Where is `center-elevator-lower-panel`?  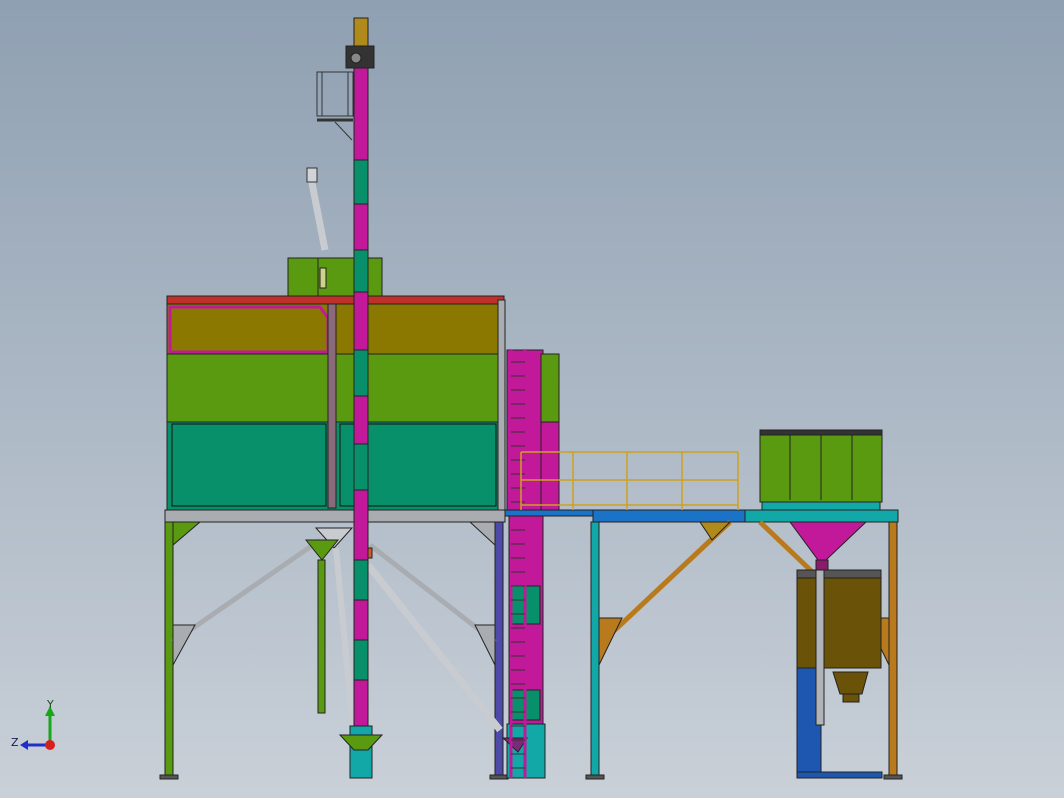
center-elevator-lower-panel is located at coordinates (550, 466).